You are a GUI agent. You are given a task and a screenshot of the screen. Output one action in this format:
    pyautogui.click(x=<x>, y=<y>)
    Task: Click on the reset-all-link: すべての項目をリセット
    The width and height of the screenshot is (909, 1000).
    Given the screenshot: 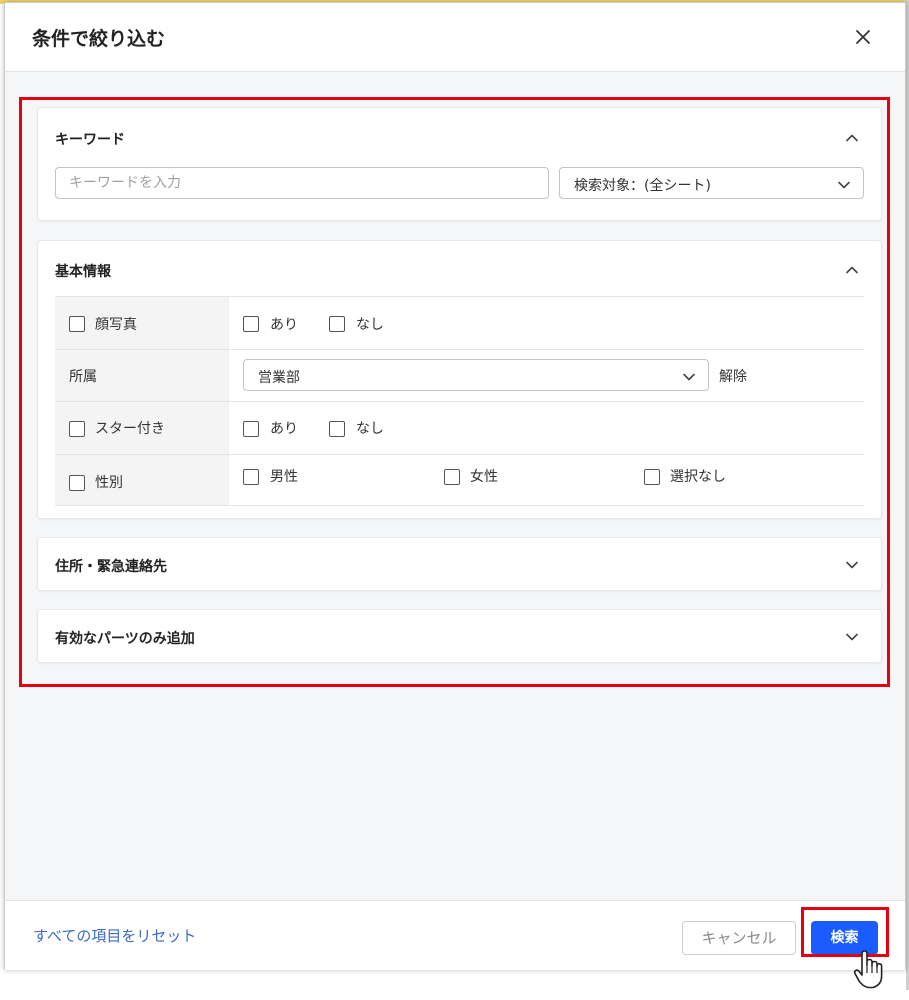 What is the action you would take?
    pyautogui.click(x=114, y=935)
    